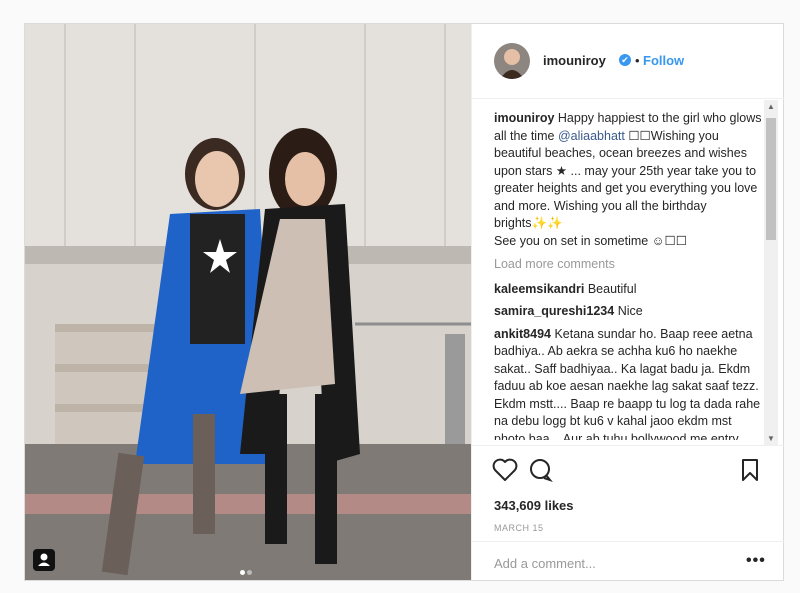 This screenshot has width=800, height=593. What do you see at coordinates (524, 118) in the screenshot?
I see `caption-author: imouniroy` at bounding box center [524, 118].